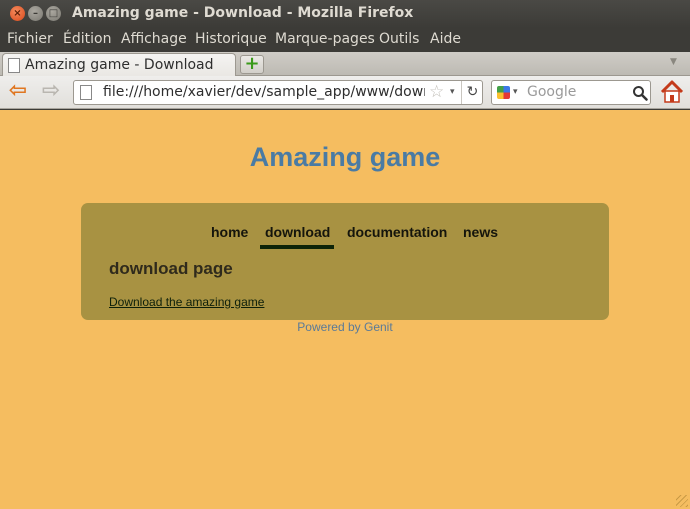 The width and height of the screenshot is (690, 509). Describe the element at coordinates (515, 92) in the screenshot. I see `search-engine-dropdown-icon: ▾` at that location.